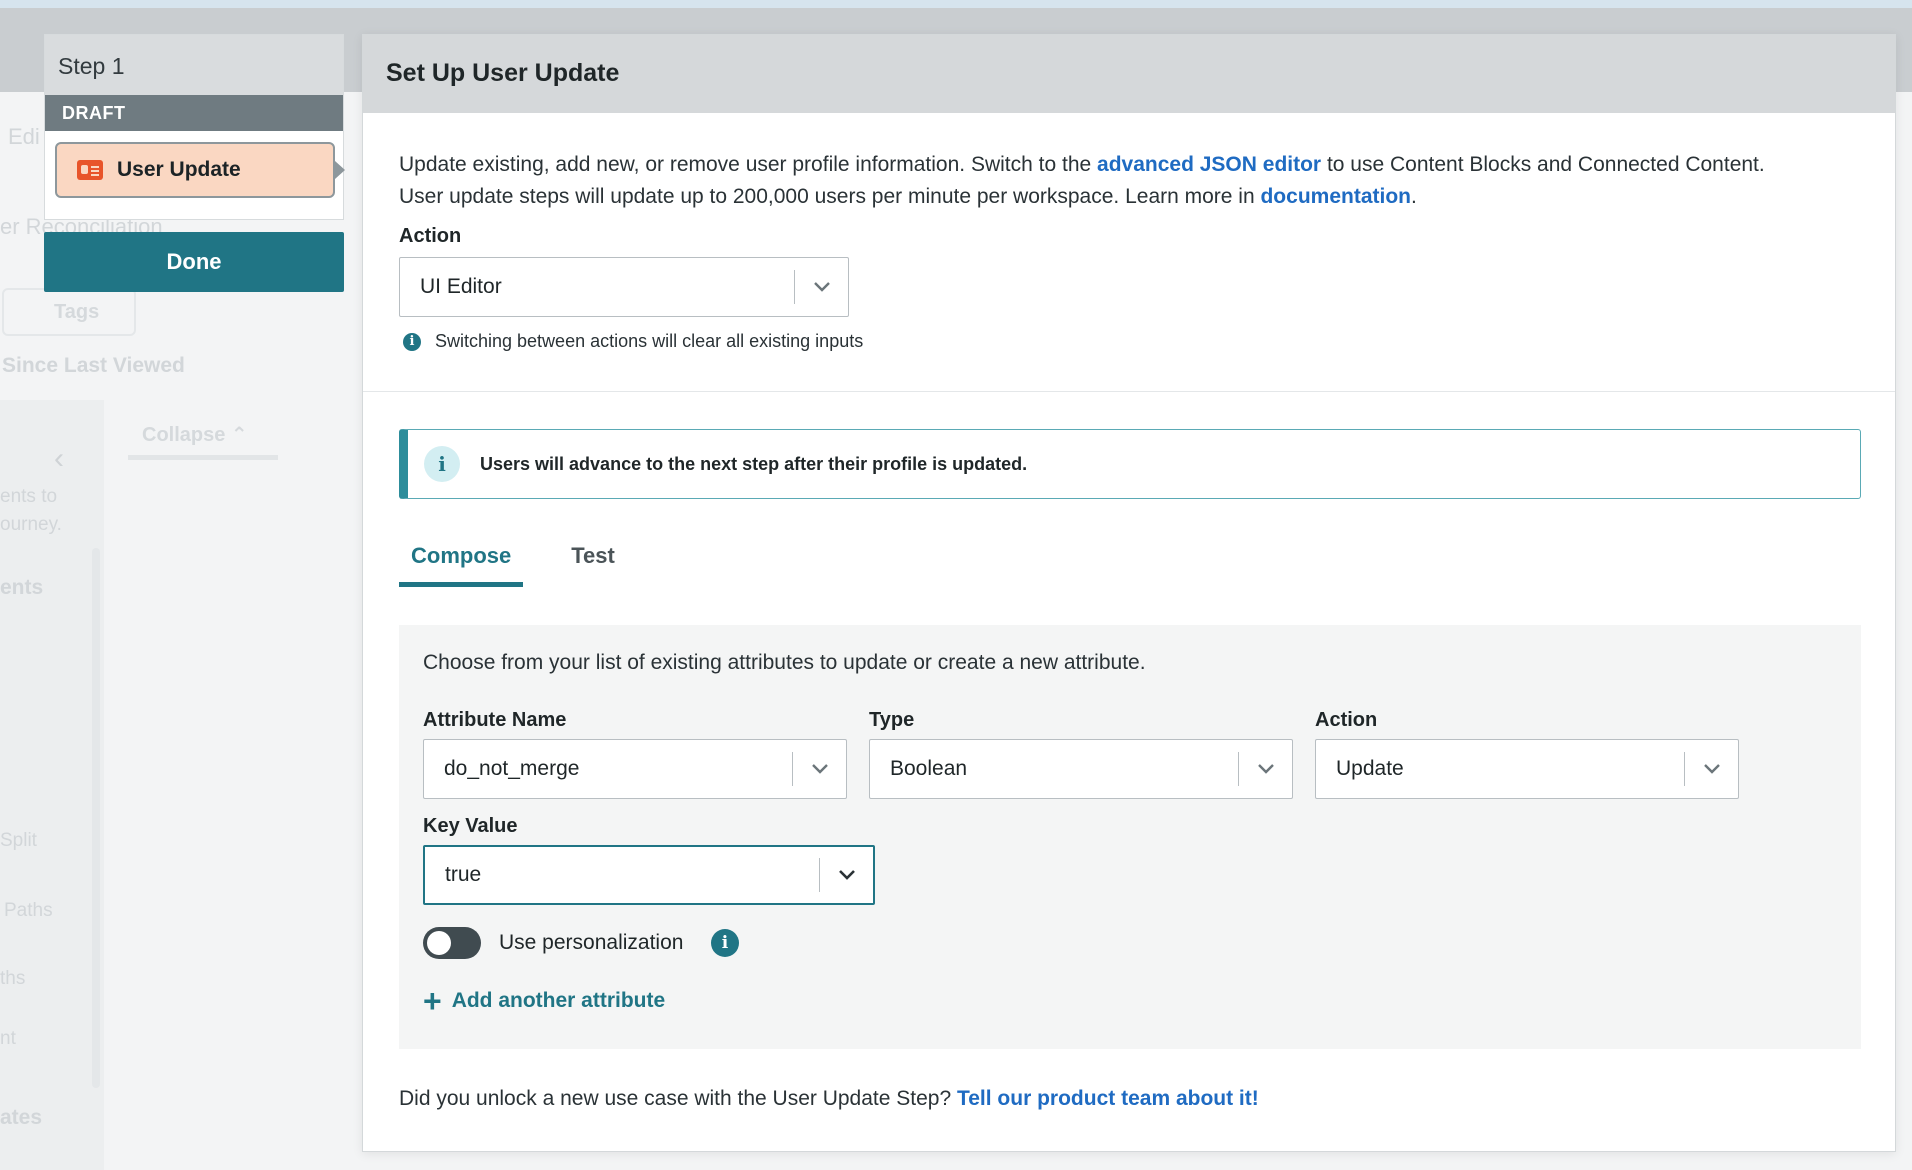  I want to click on attribute-name-select: do_not_merge, so click(635, 769).